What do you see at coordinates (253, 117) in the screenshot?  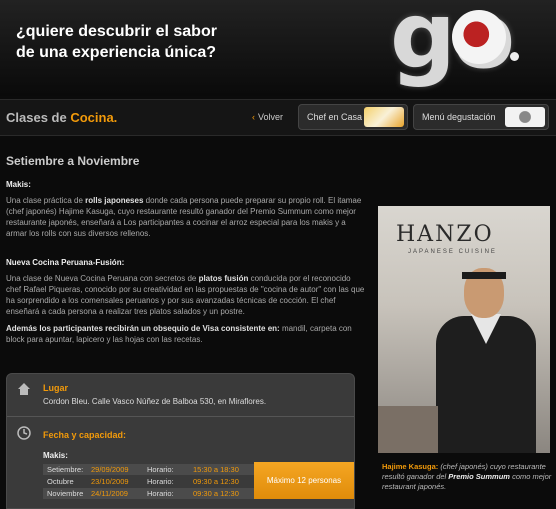 I see `chevron-left-icon: ‹` at bounding box center [253, 117].